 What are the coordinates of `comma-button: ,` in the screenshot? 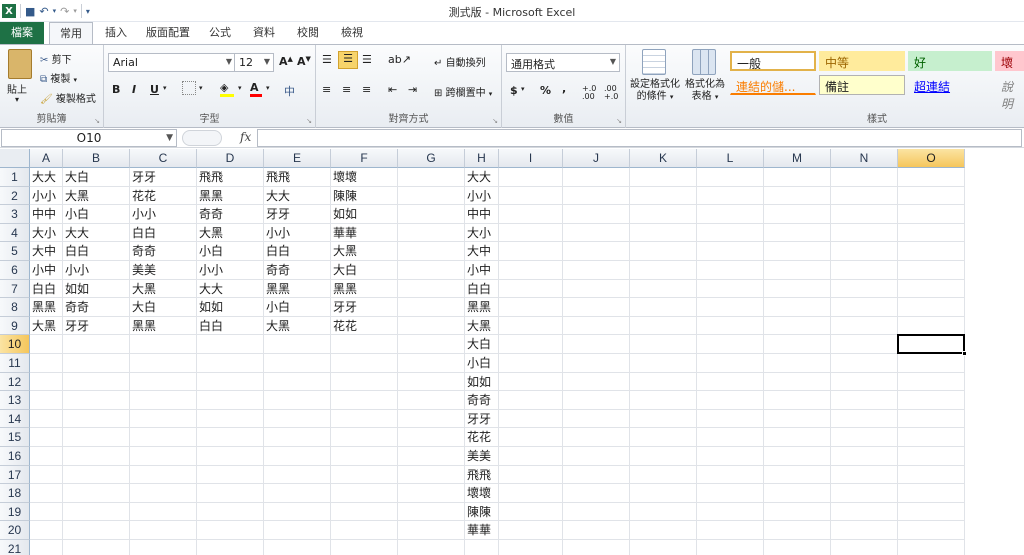 It's located at (564, 88).